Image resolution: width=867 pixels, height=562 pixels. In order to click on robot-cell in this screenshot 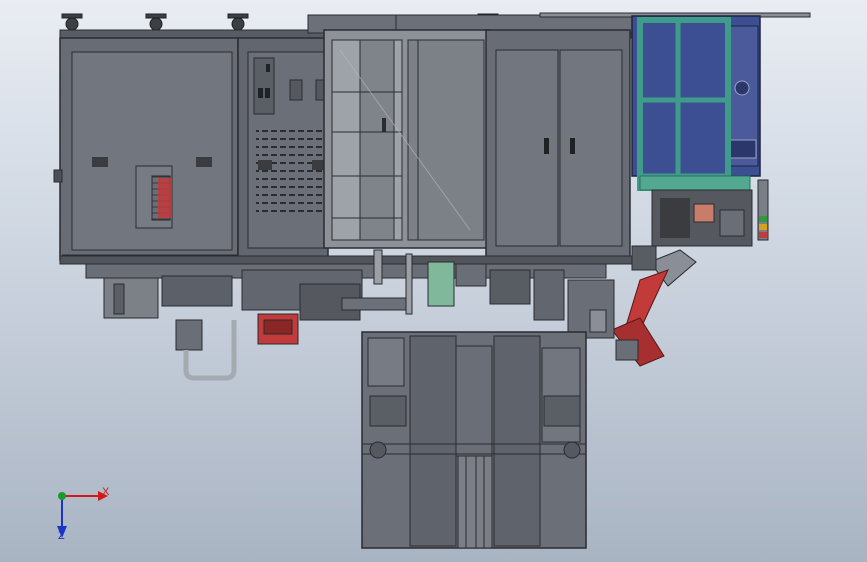, I will do `click(710, 213)`.